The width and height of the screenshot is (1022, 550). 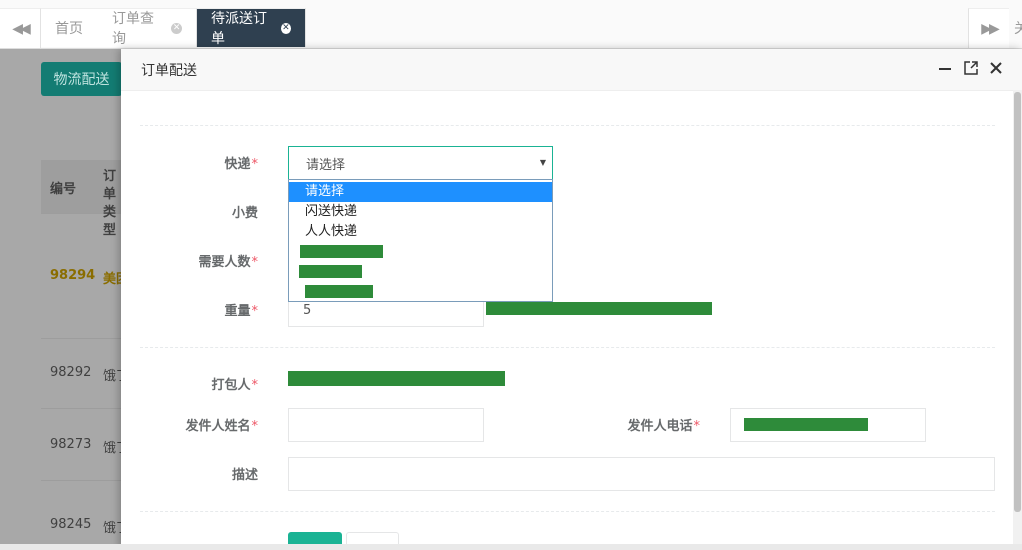 I want to click on express-select: 请选择 ▼, so click(x=420, y=163).